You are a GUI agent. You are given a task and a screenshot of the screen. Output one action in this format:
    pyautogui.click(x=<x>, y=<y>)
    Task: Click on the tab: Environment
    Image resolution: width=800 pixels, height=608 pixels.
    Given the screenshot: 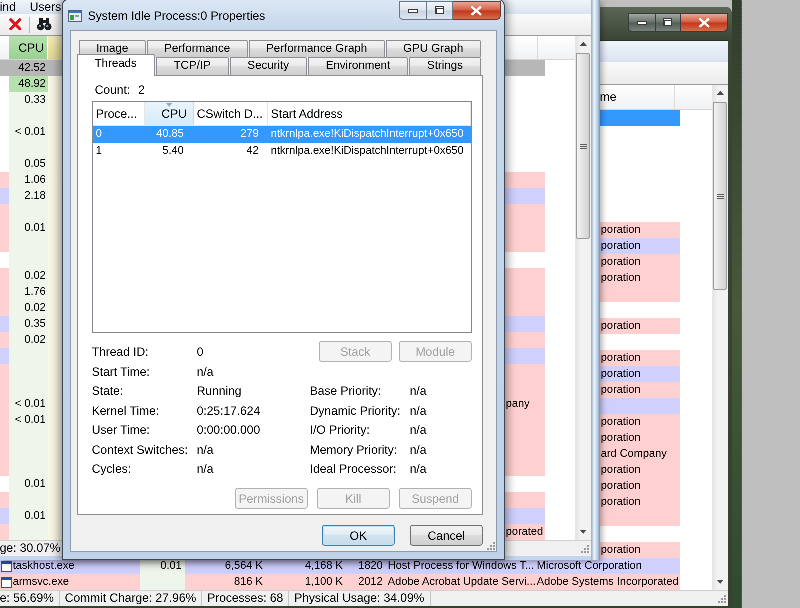 What is the action you would take?
    pyautogui.click(x=358, y=66)
    